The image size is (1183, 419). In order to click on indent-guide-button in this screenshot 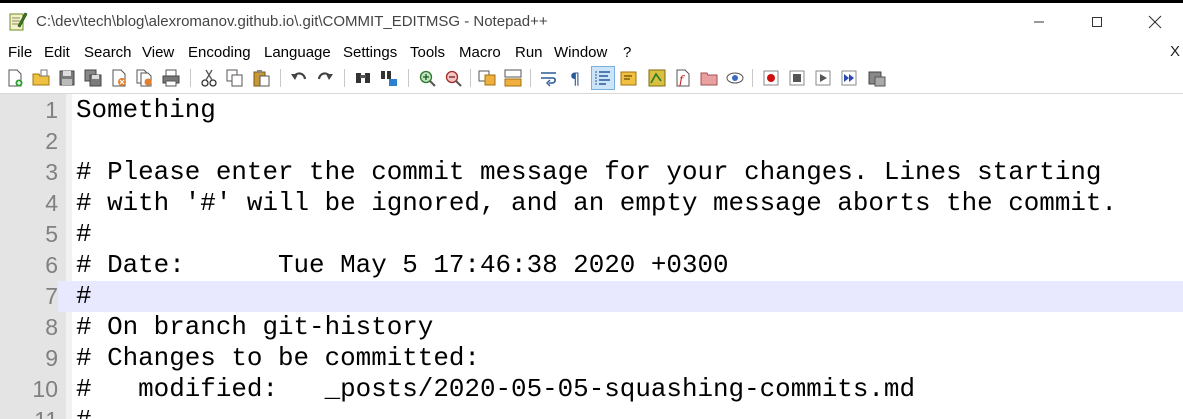, I will do `click(603, 78)`.